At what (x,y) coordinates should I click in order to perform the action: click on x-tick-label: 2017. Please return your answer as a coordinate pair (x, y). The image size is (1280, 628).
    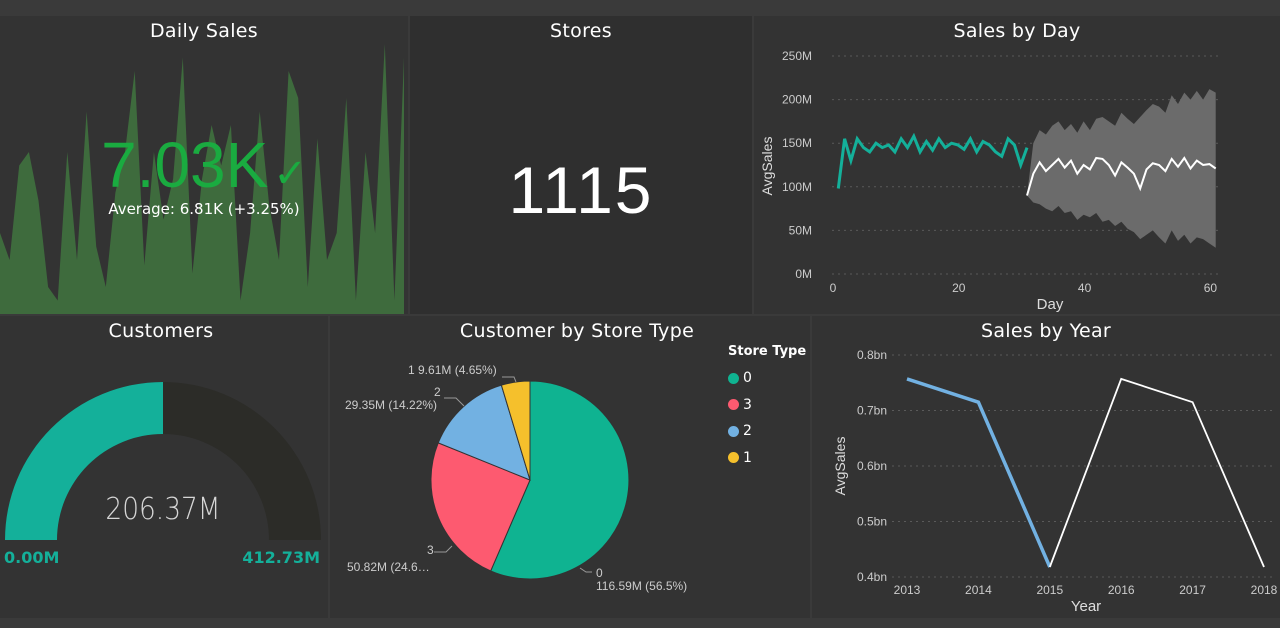
    Looking at the image, I should click on (1192, 590).